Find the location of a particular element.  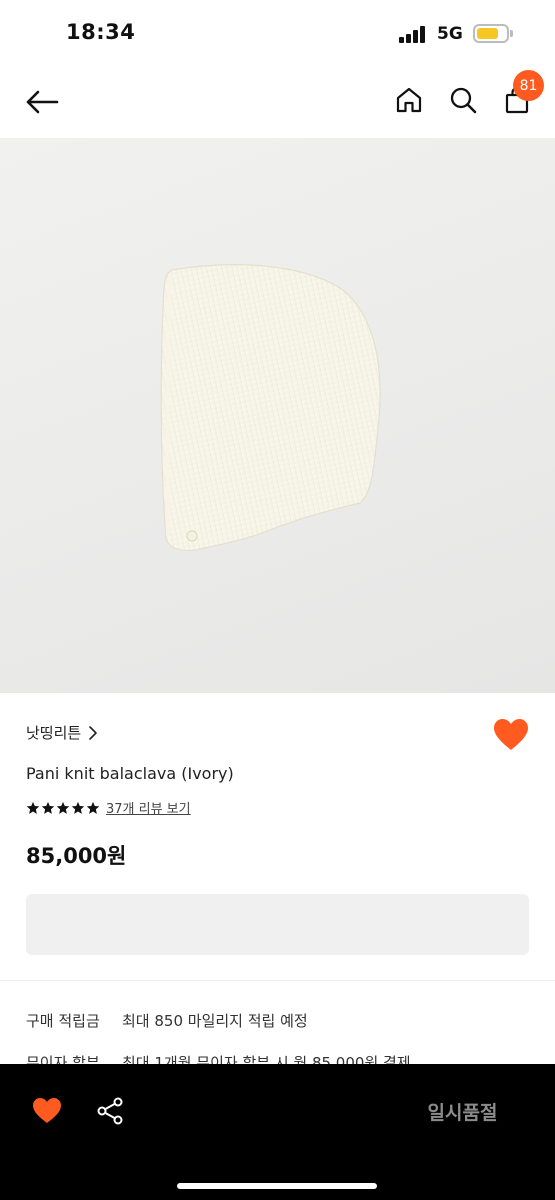

wishlist-heart-icon is located at coordinates (511, 735).